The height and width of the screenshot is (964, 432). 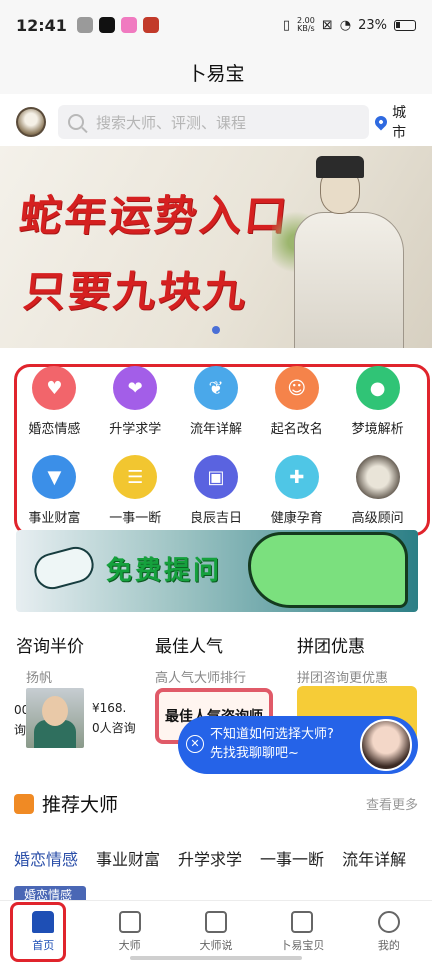 I want to click on page-title: 卜易宝, so click(x=216, y=72).